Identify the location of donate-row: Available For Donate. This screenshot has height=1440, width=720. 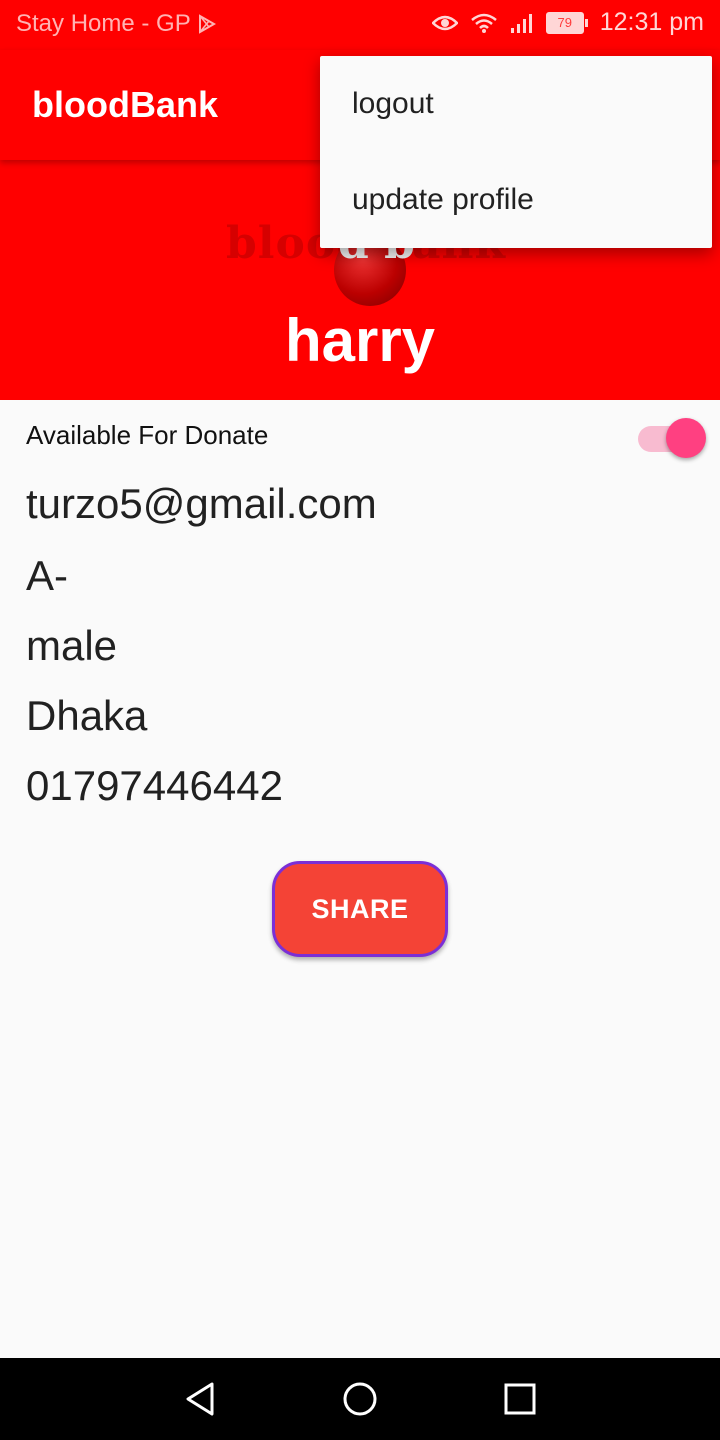
(366, 438).